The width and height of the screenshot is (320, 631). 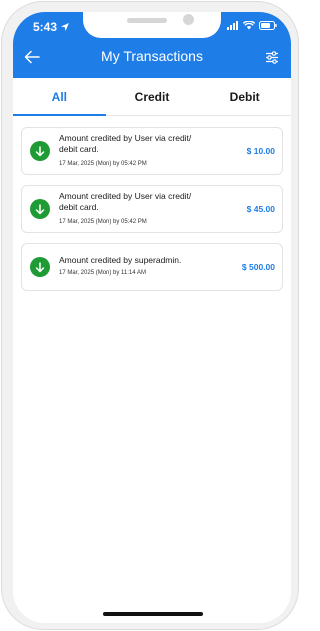 What do you see at coordinates (65, 27) in the screenshot?
I see `location-arrow-icon` at bounding box center [65, 27].